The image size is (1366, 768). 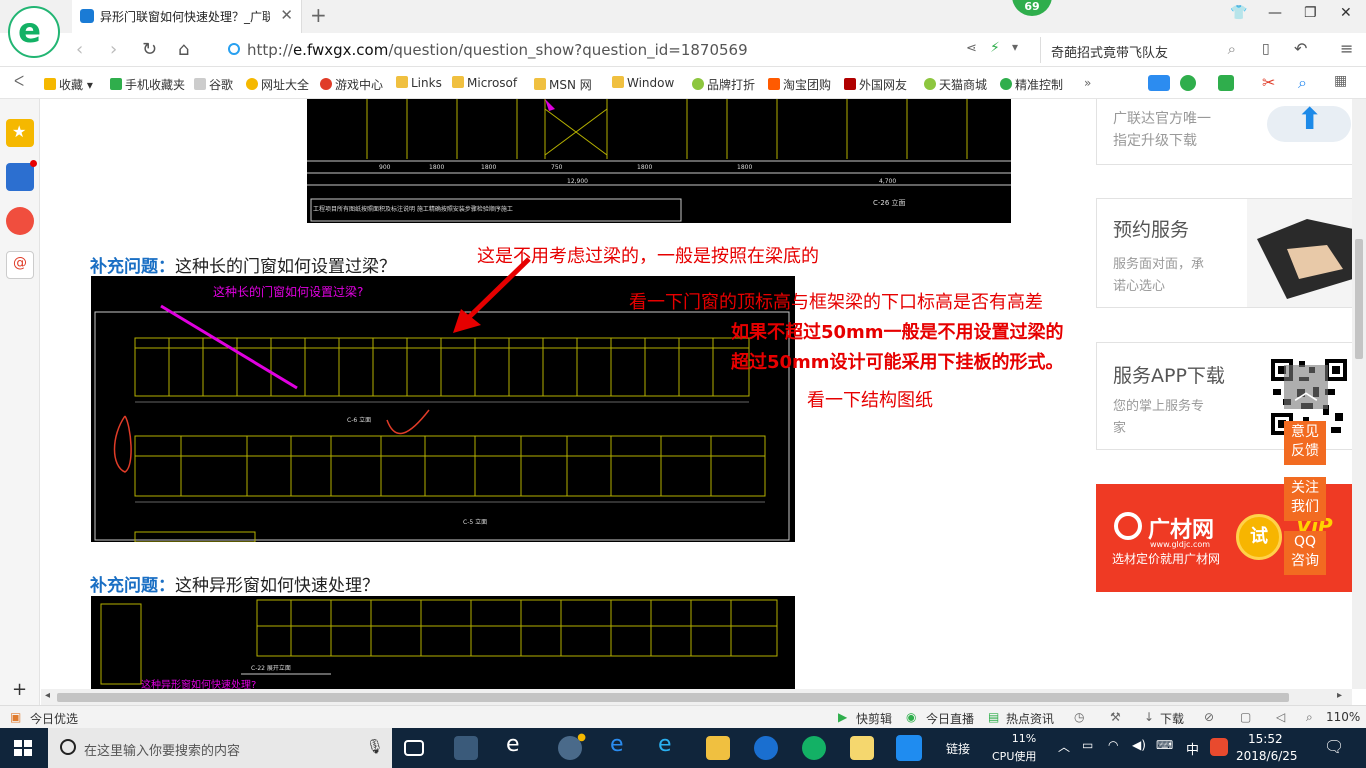 What do you see at coordinates (87, 16) in the screenshot?
I see `tab-favicon-icon` at bounding box center [87, 16].